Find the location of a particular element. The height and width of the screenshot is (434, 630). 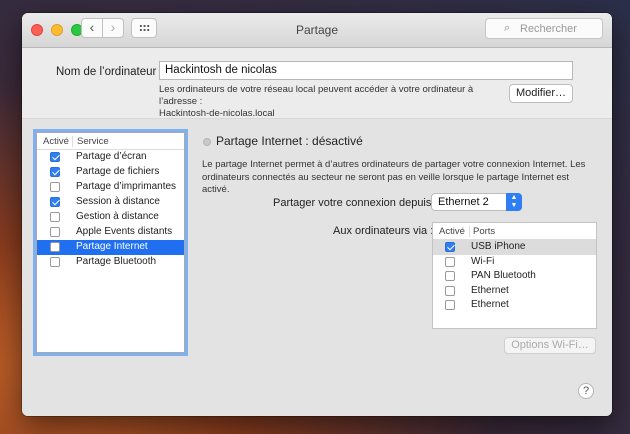

service-row: Session à distance is located at coordinates (110, 202).